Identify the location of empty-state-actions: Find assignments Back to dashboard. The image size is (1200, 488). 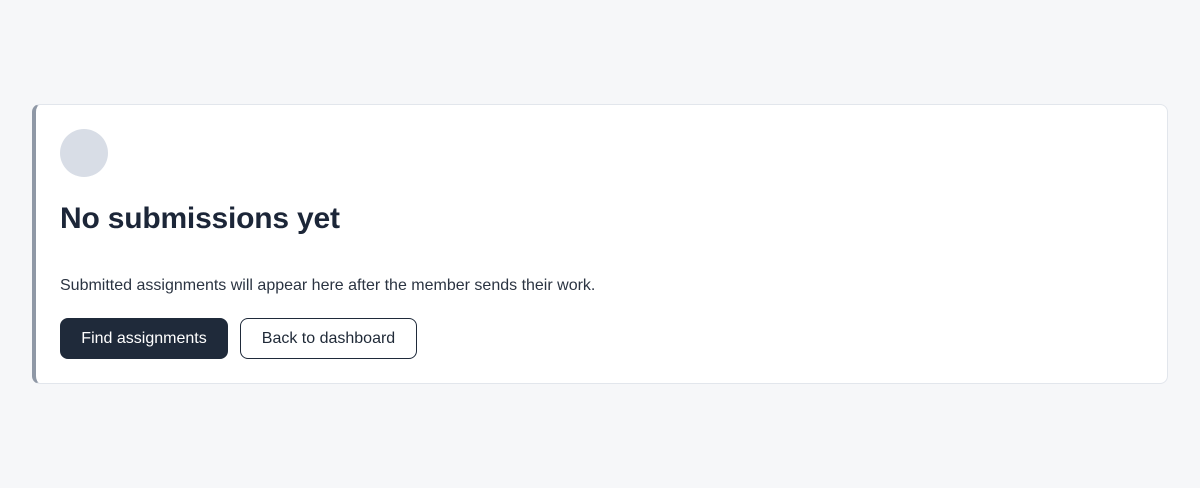
(238, 338).